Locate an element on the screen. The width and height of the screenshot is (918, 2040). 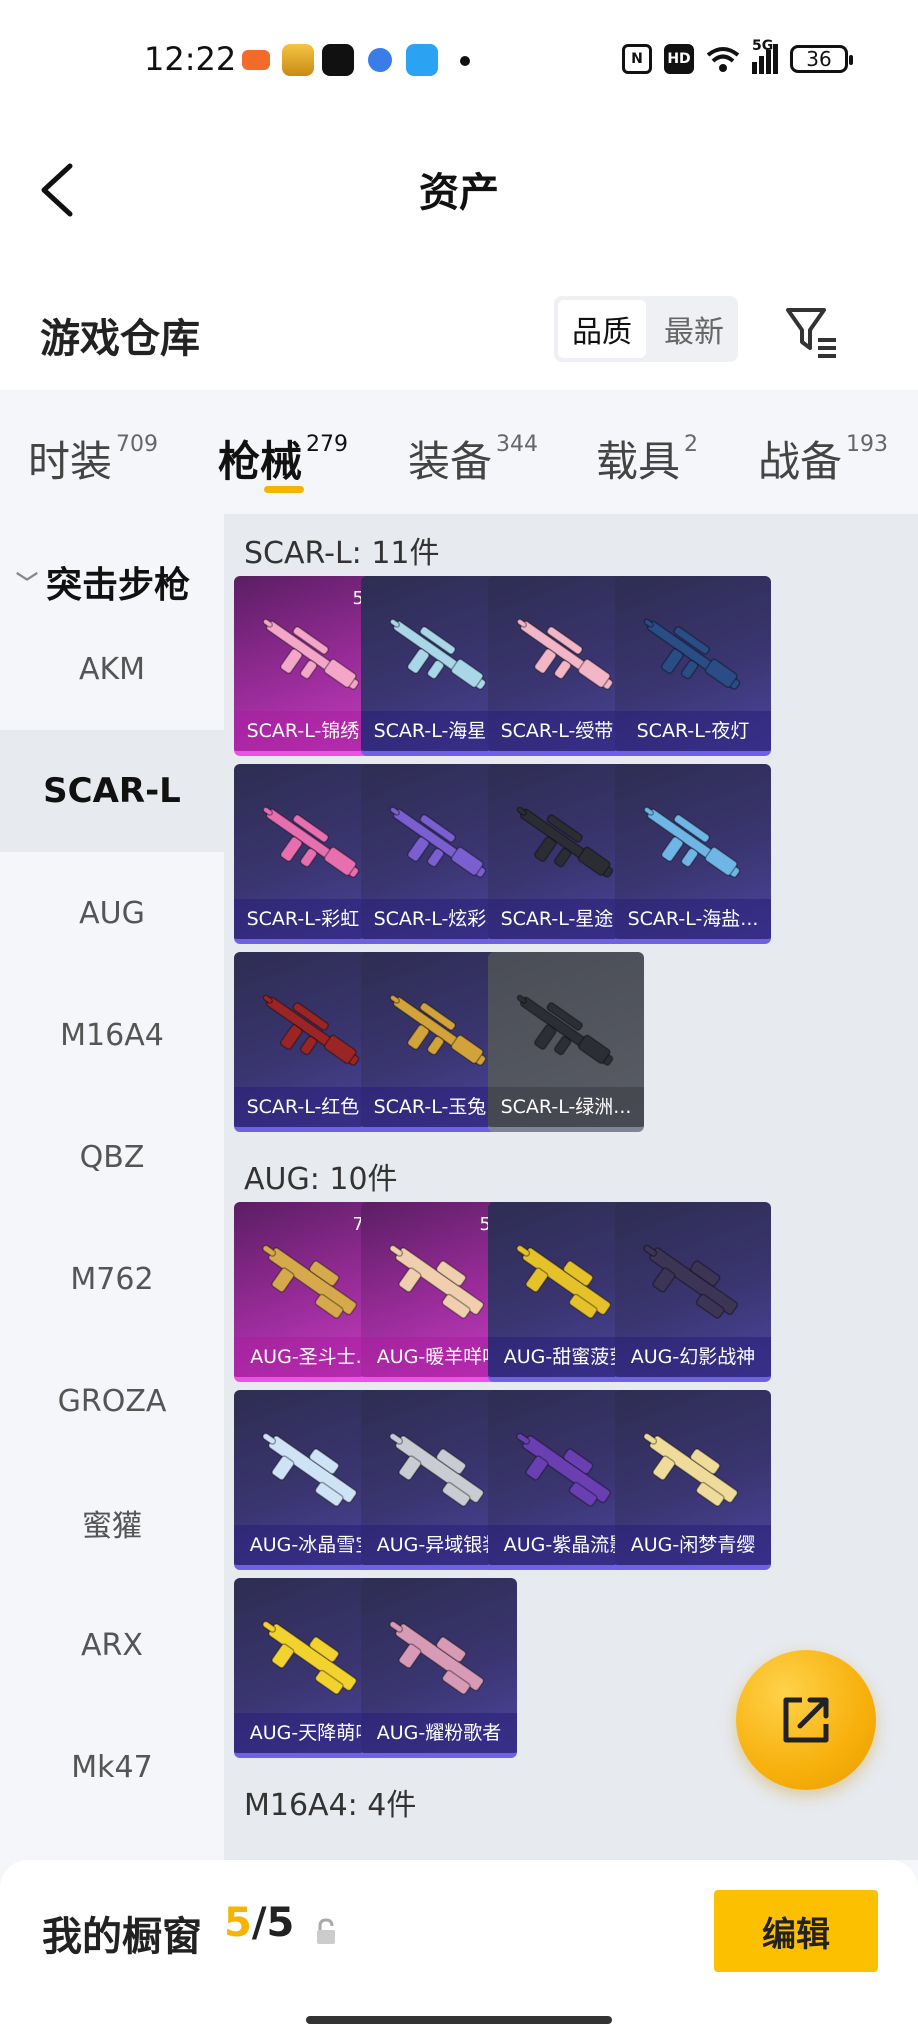
lock-icon is located at coordinates (326, 1931).